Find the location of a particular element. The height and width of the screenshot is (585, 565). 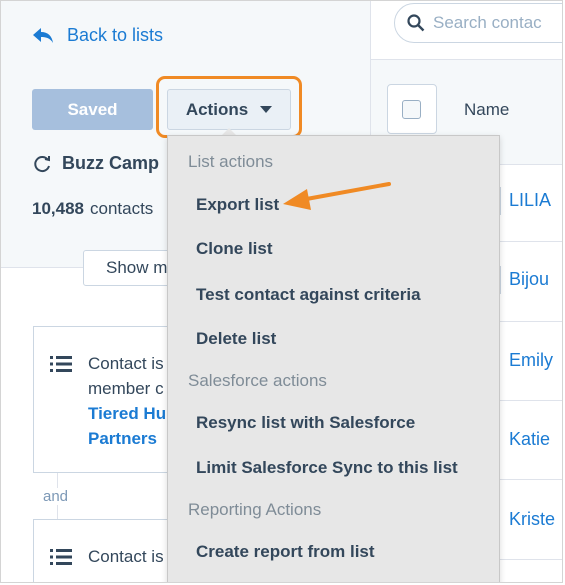

back-to-lists-label: Back to lists is located at coordinates (115, 35).